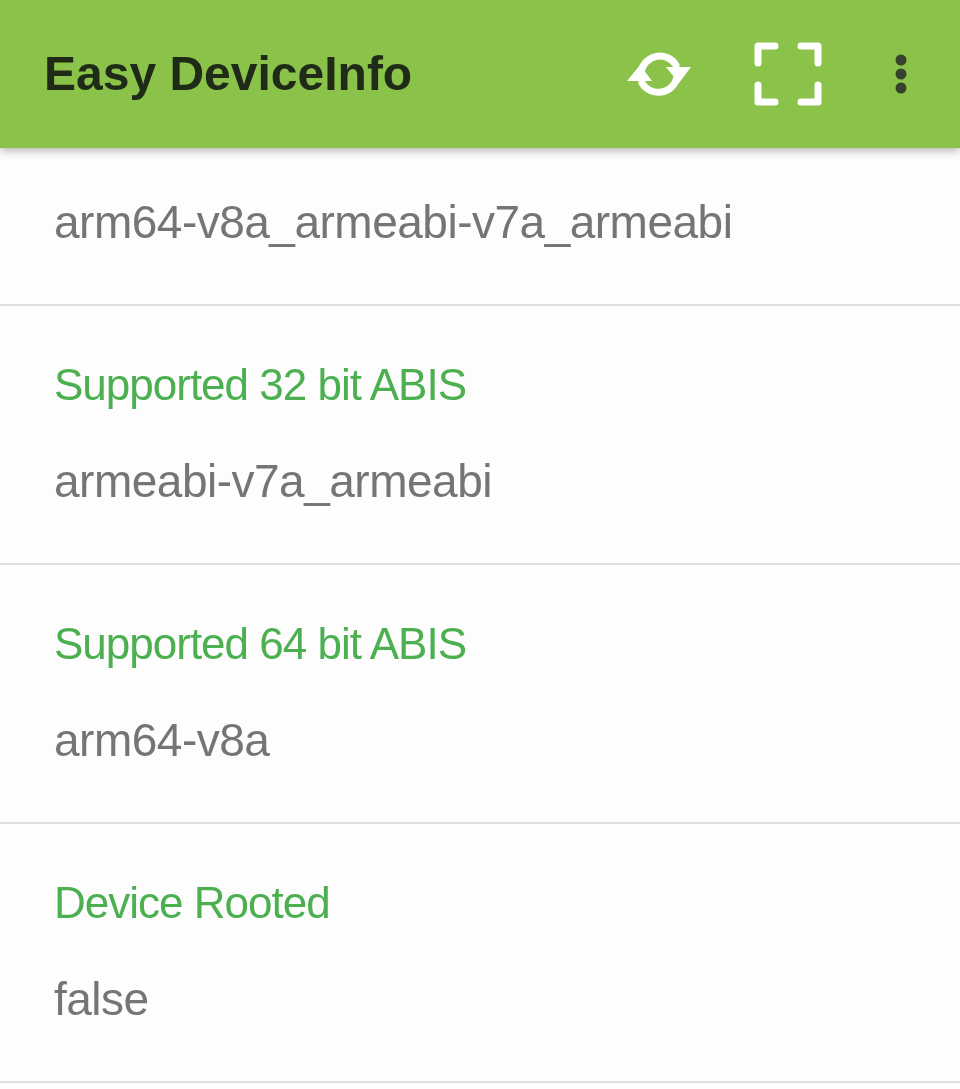 This screenshot has height=1089, width=960. What do you see at coordinates (102, 999) in the screenshot?
I see `info-value: false` at bounding box center [102, 999].